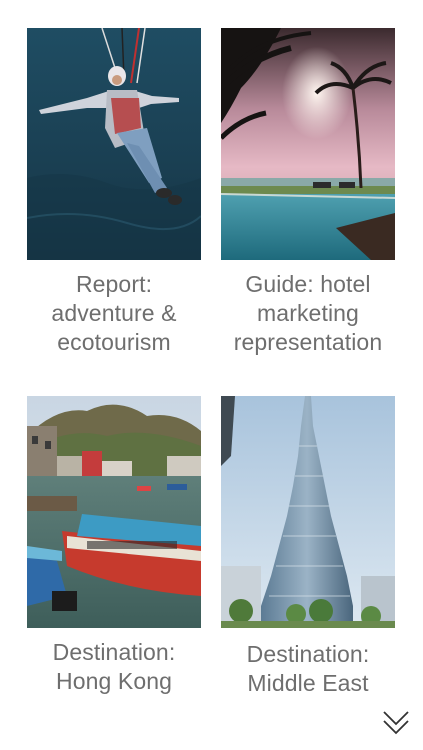 Image resolution: width=423 pixels, height=750 pixels. I want to click on caption-line: marketing, so click(308, 313).